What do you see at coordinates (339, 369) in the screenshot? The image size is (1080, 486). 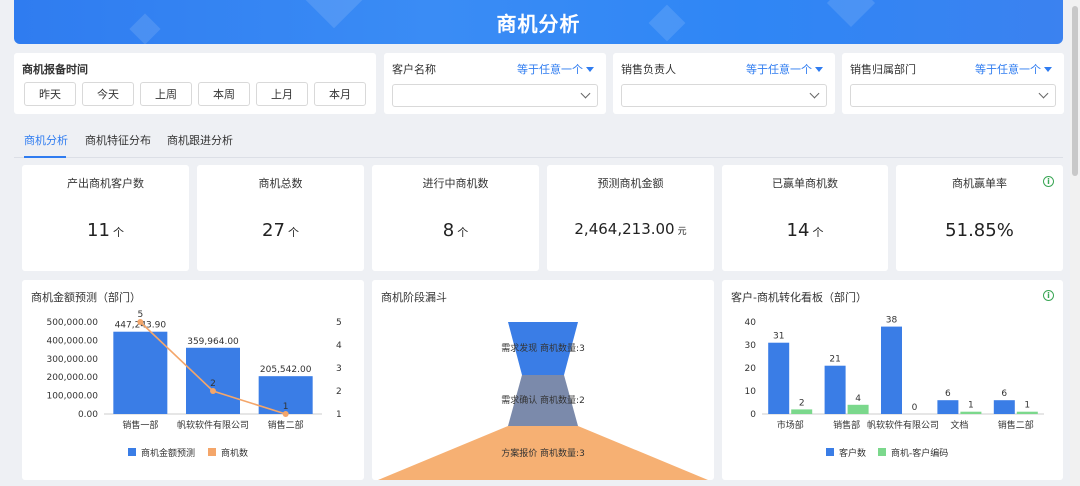 I see `y-axis-right-tick-label: 3` at bounding box center [339, 369].